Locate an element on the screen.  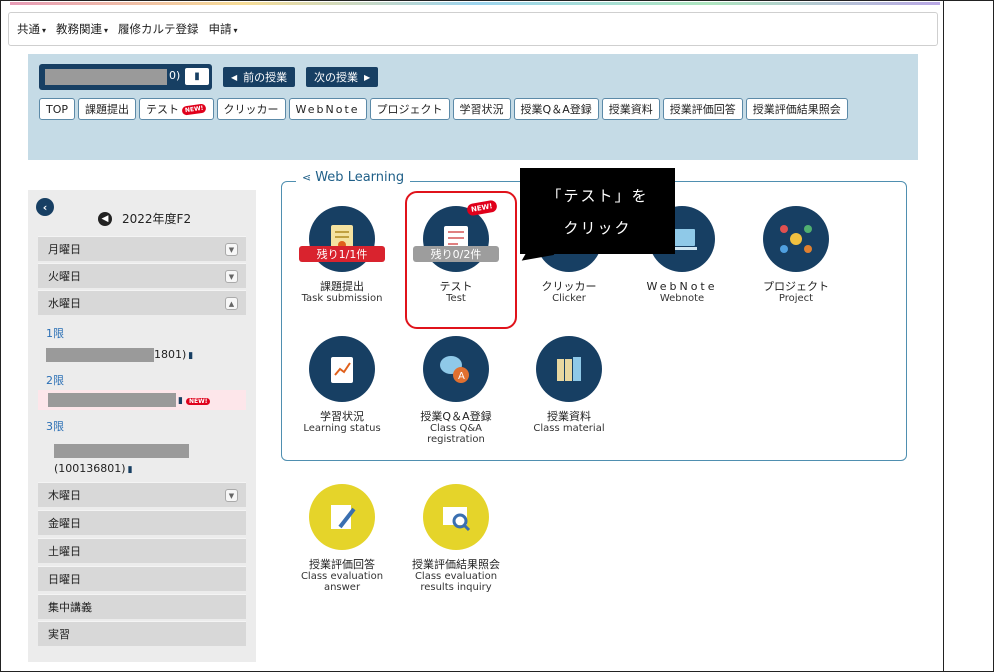
arrow-left-icon: ◀ is located at coordinates (105, 218).